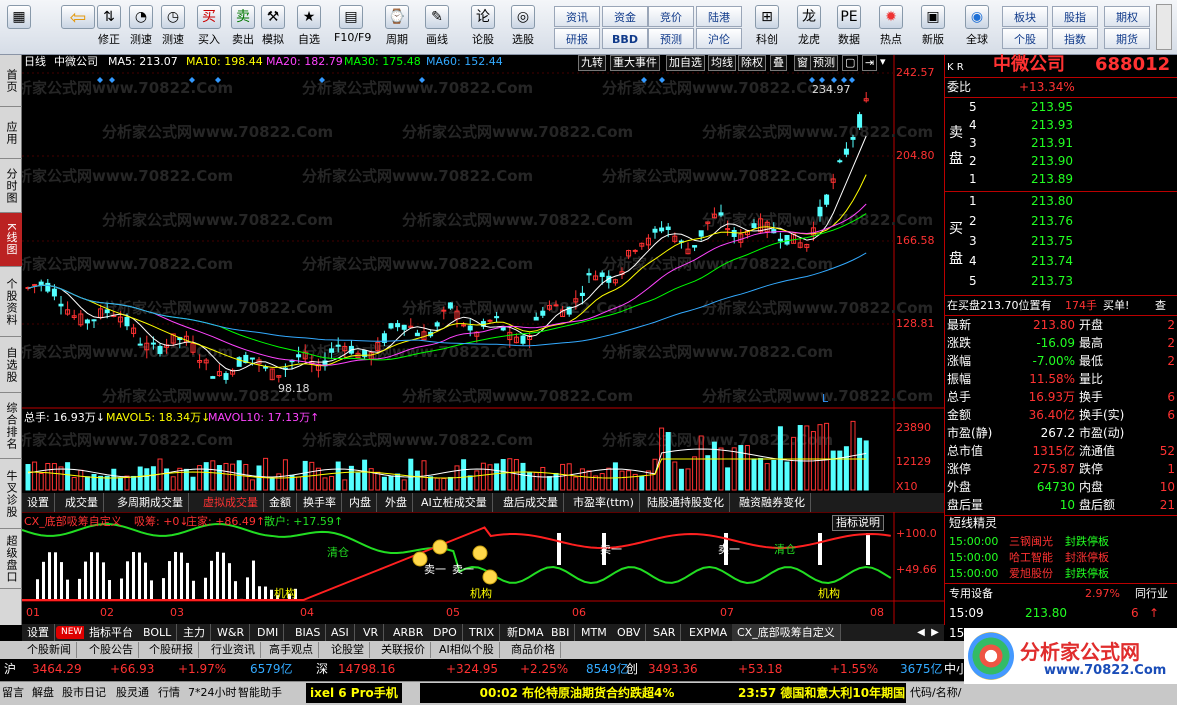 The width and height of the screenshot is (1177, 705). Describe the element at coordinates (686, 502) in the screenshot. I see `volume-tab-11: 陆股通持股变化` at that location.